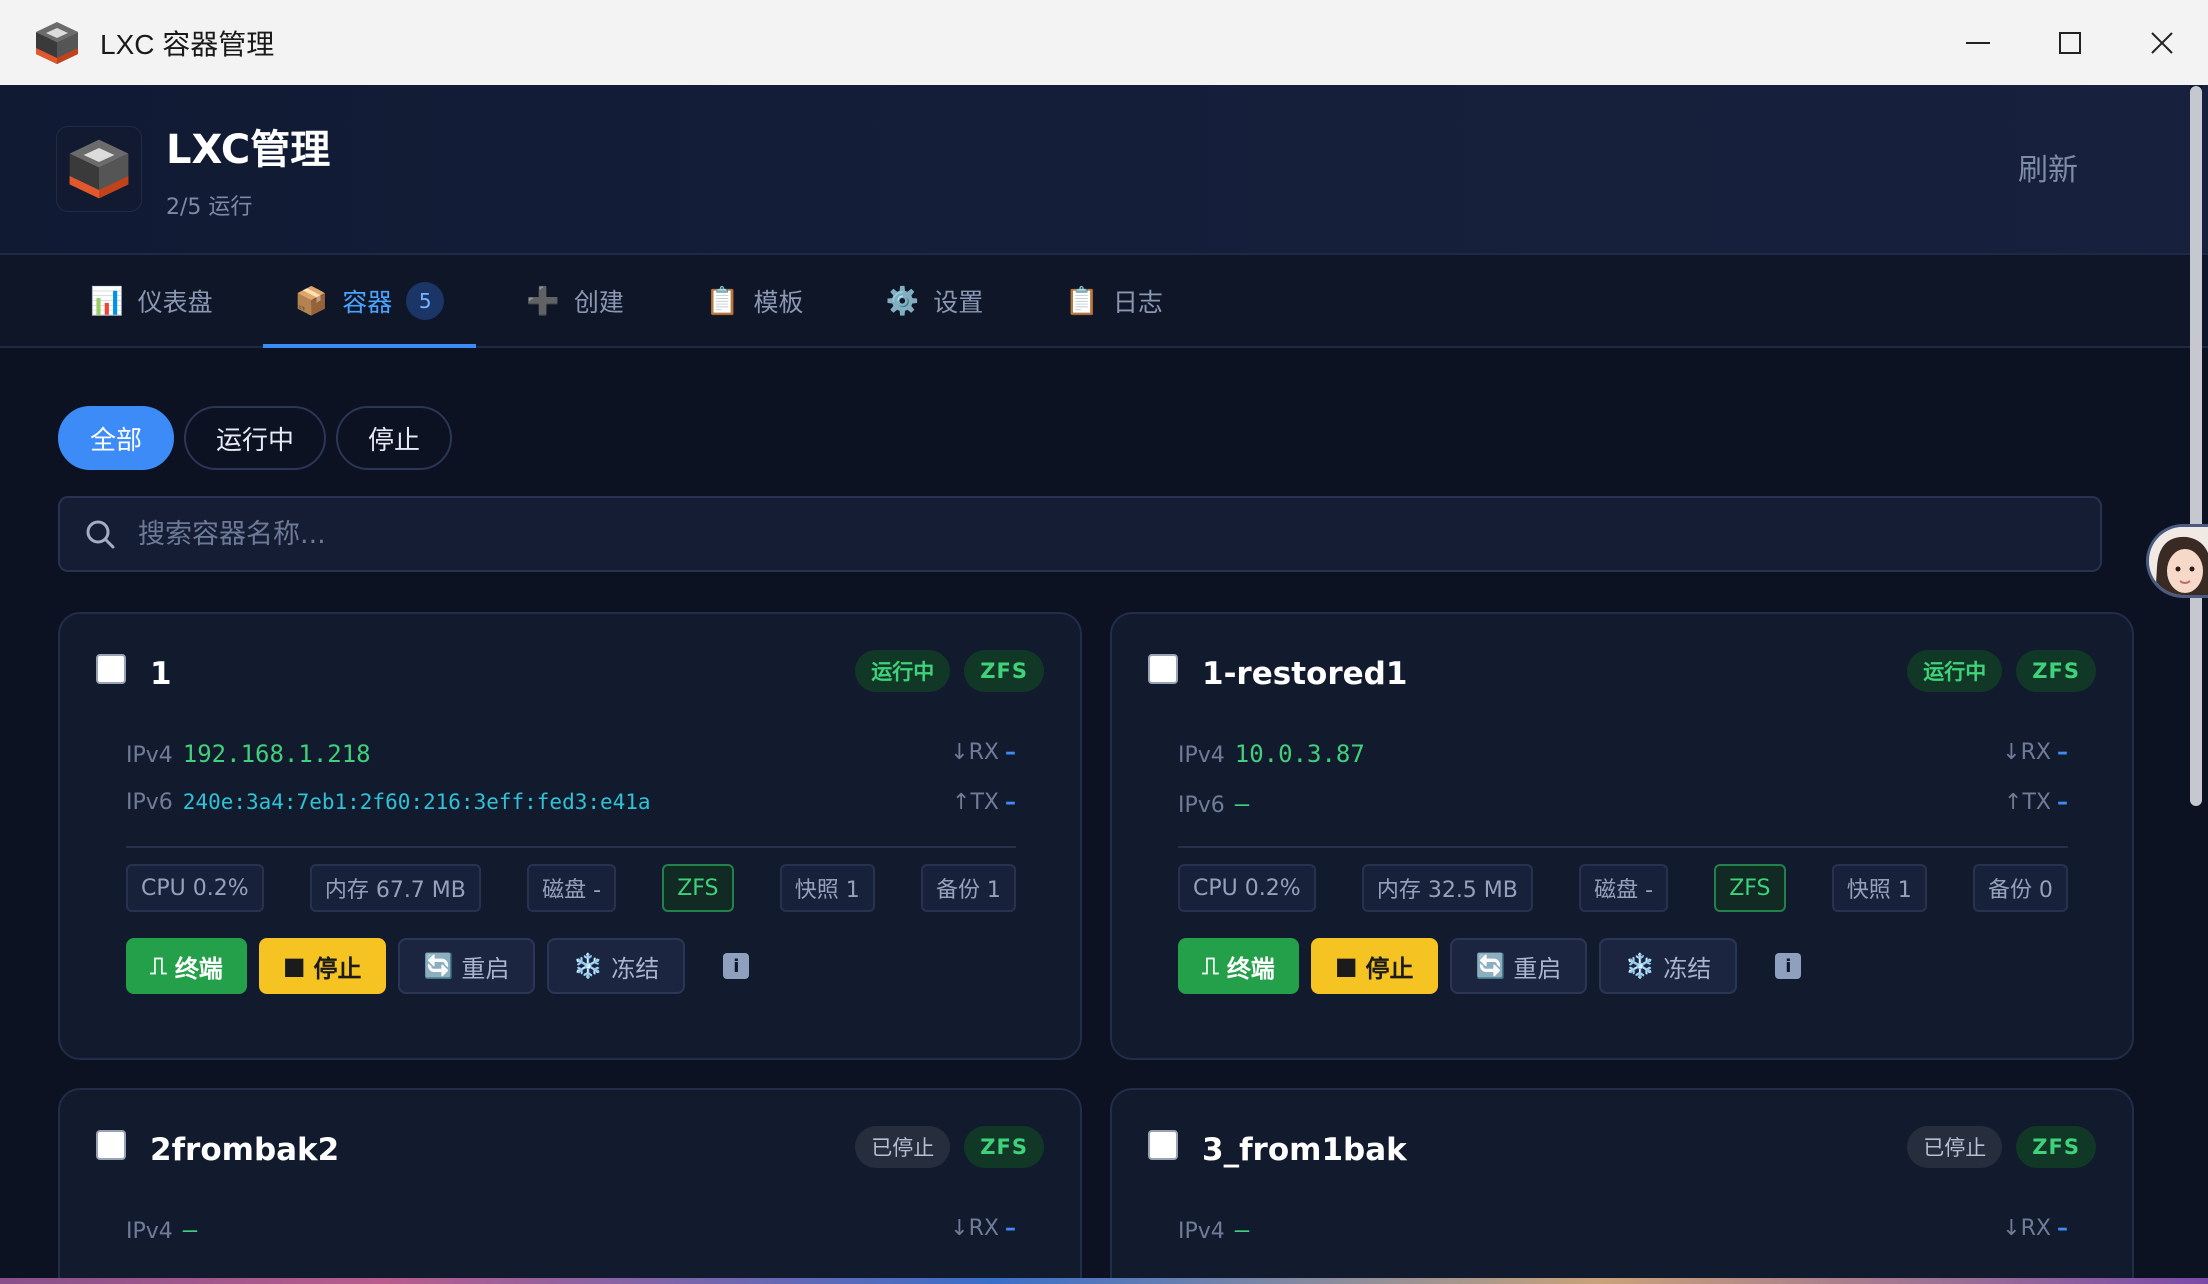 This screenshot has height=1284, width=2208. I want to click on maximize-button, so click(2070, 42).